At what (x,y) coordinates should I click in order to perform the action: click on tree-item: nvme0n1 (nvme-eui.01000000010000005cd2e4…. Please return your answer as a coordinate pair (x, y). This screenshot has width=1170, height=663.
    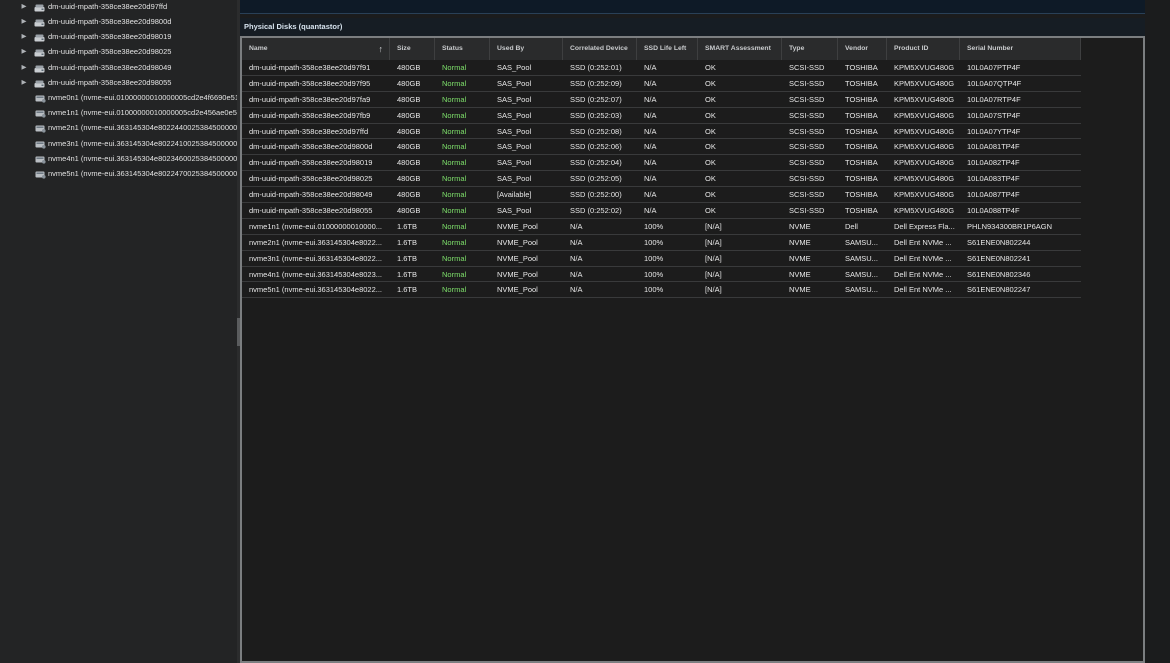
    Looking at the image, I should click on (118, 97).